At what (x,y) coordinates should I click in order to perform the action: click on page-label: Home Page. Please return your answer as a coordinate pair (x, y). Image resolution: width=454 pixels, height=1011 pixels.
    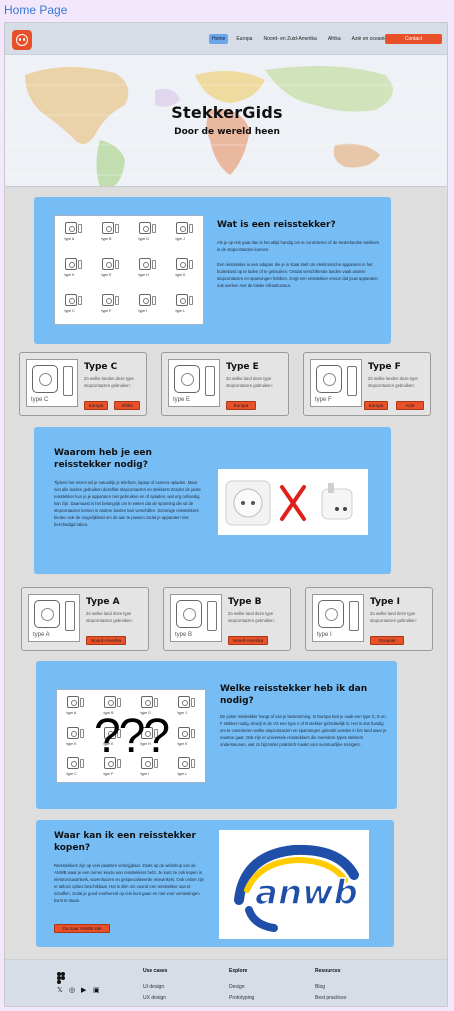
    Looking at the image, I should click on (36, 10).